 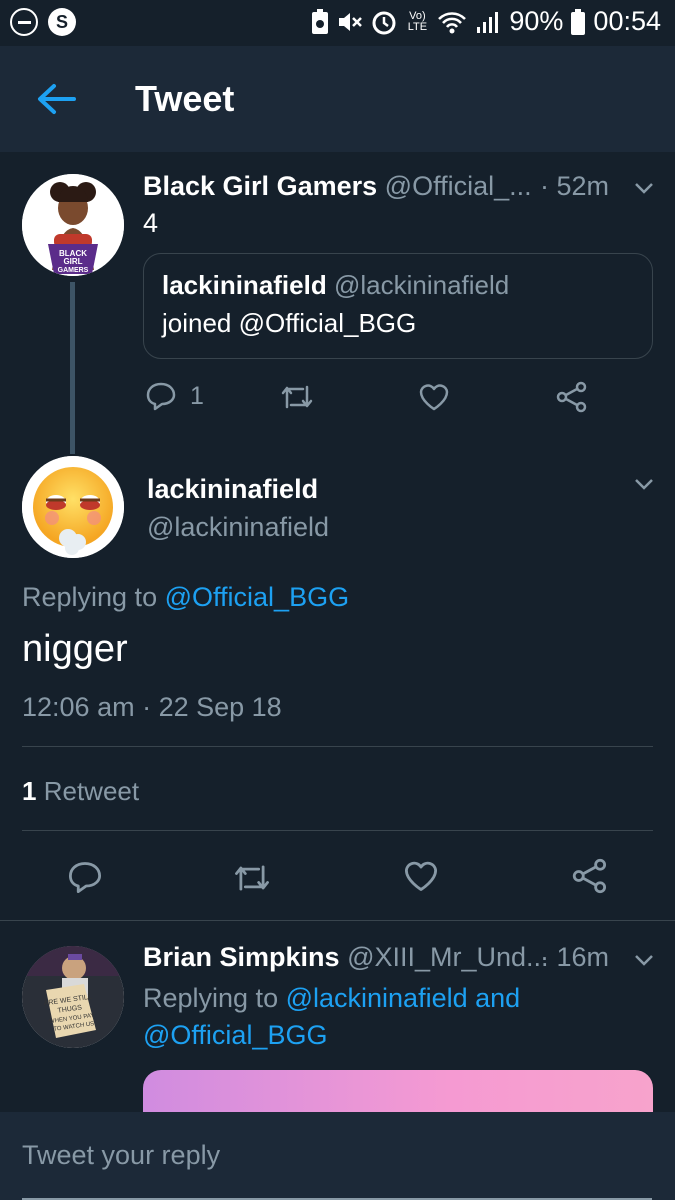 What do you see at coordinates (488, 22) in the screenshot?
I see `signal-icon` at bounding box center [488, 22].